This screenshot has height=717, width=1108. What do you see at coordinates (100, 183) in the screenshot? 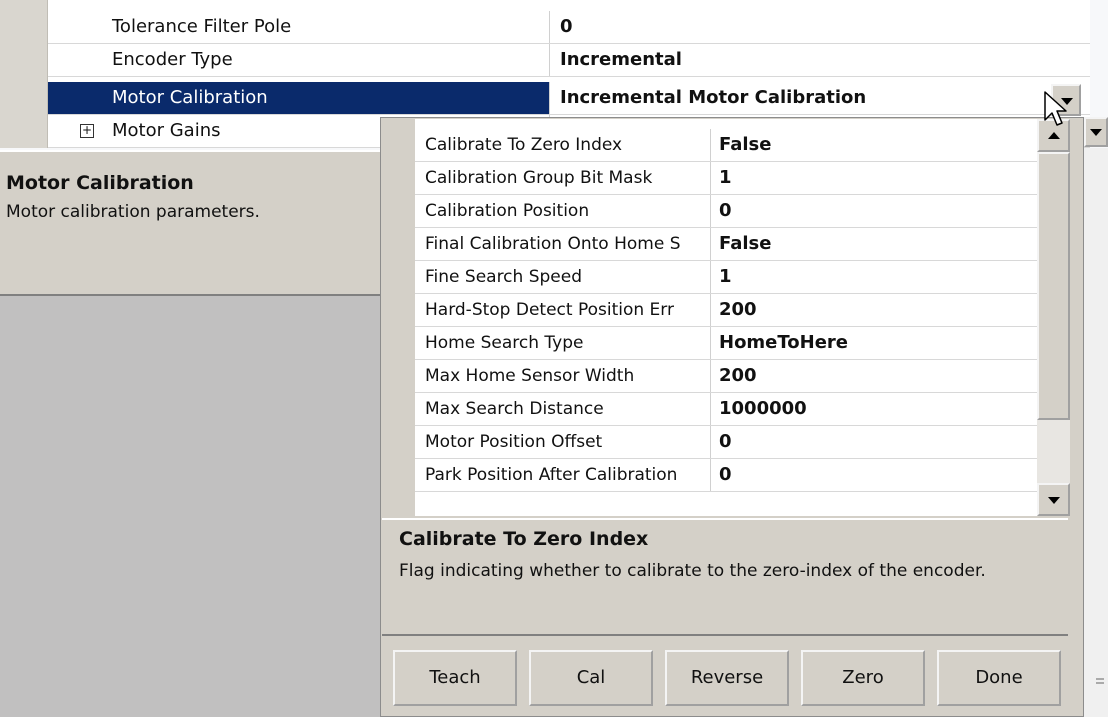
I see `description-title: Motor Calibration` at bounding box center [100, 183].